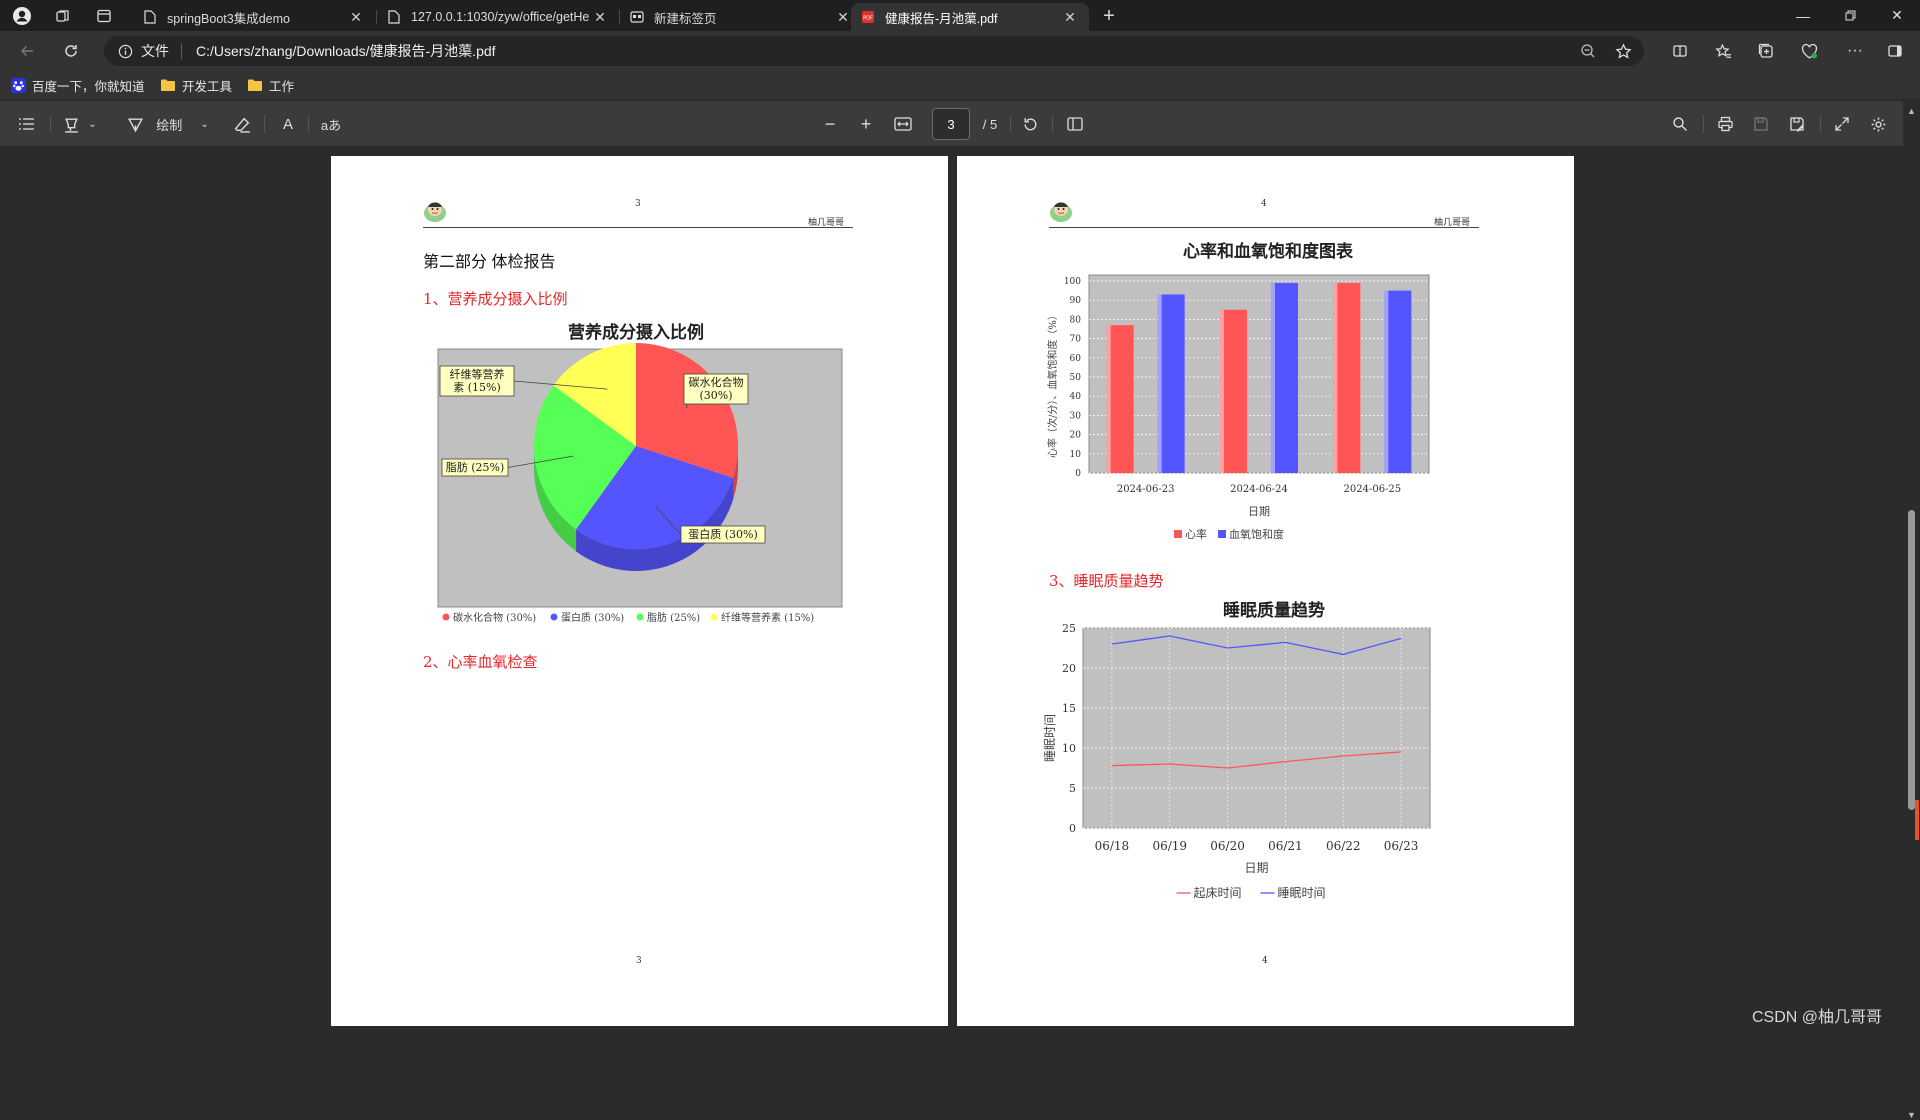 Image resolution: width=1920 pixels, height=1120 pixels. Describe the element at coordinates (685, 18) in the screenshot. I see `tab-title: 新建标签页` at that location.